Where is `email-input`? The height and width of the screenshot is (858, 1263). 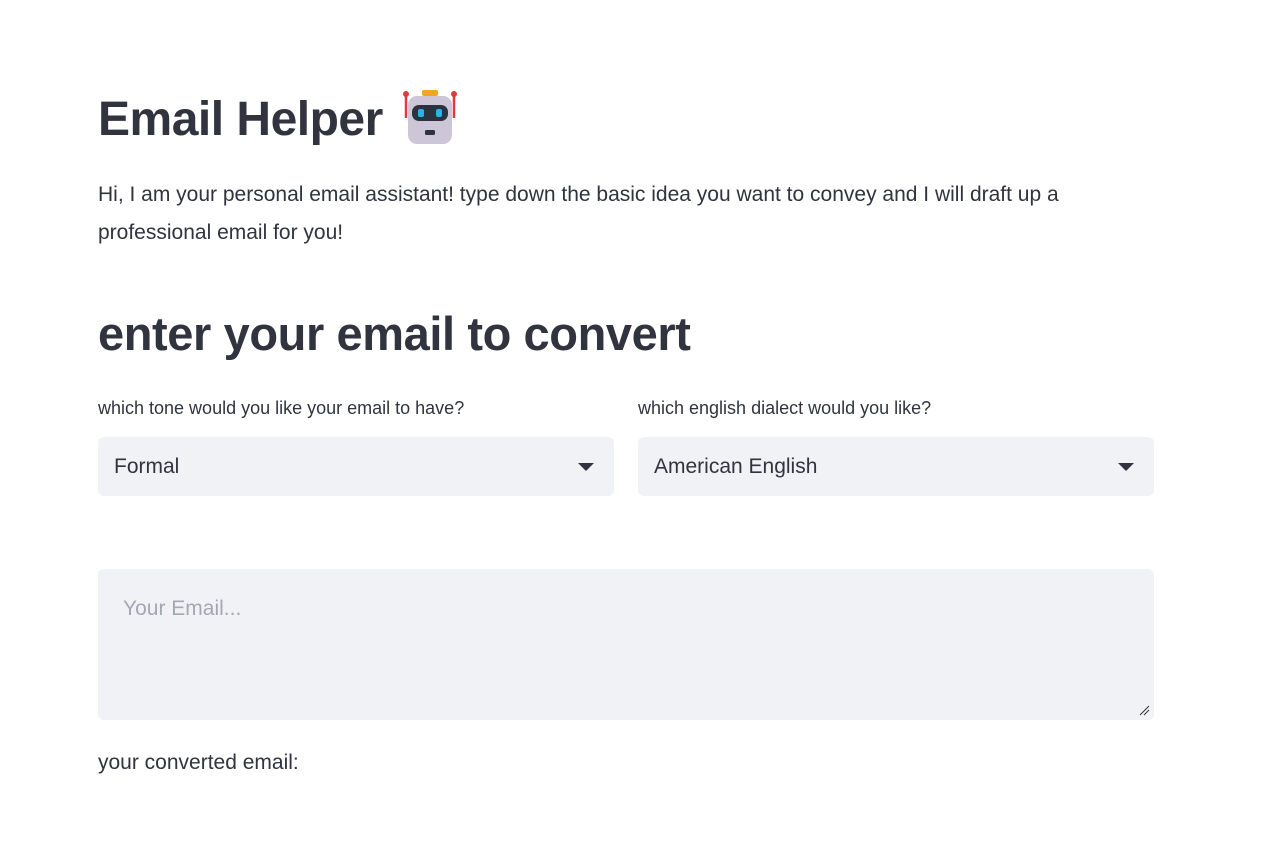 email-input is located at coordinates (626, 644).